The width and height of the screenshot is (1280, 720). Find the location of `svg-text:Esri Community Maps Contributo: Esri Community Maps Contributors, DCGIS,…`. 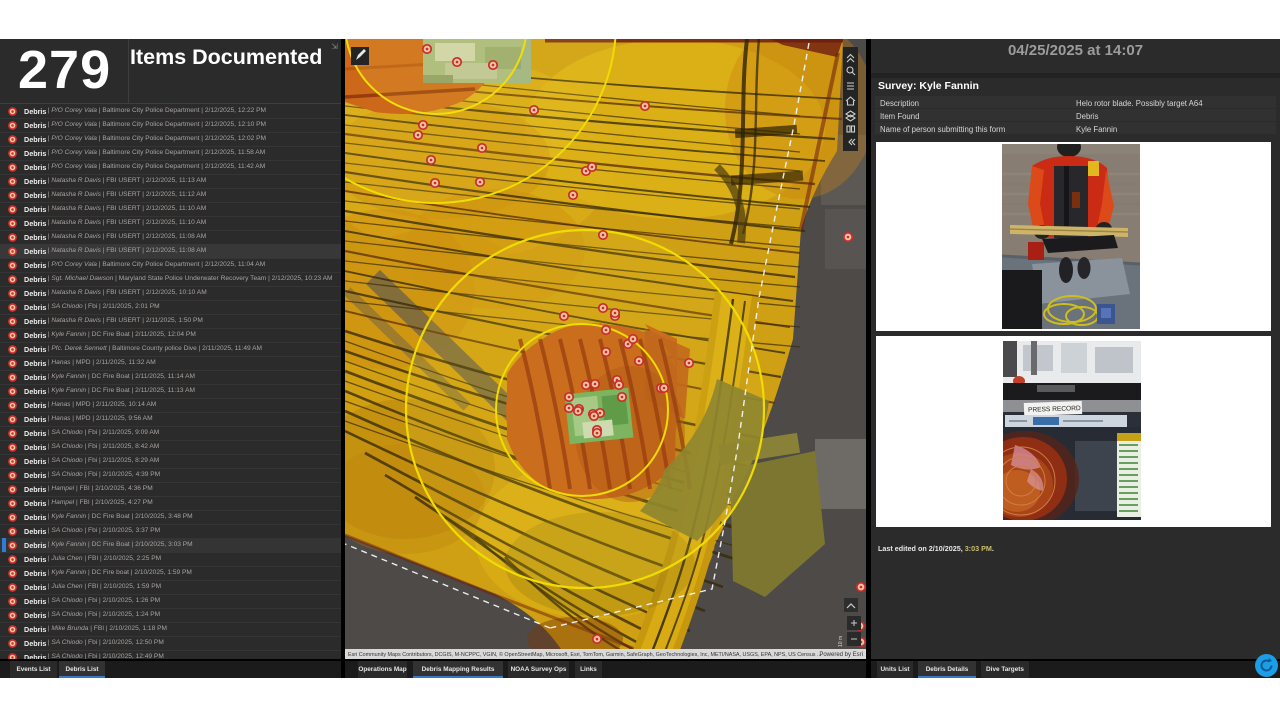

svg-text:Esri Community Maps Contributo: Esri Community Maps Contributors, DCGIS,… is located at coordinates (585, 654).